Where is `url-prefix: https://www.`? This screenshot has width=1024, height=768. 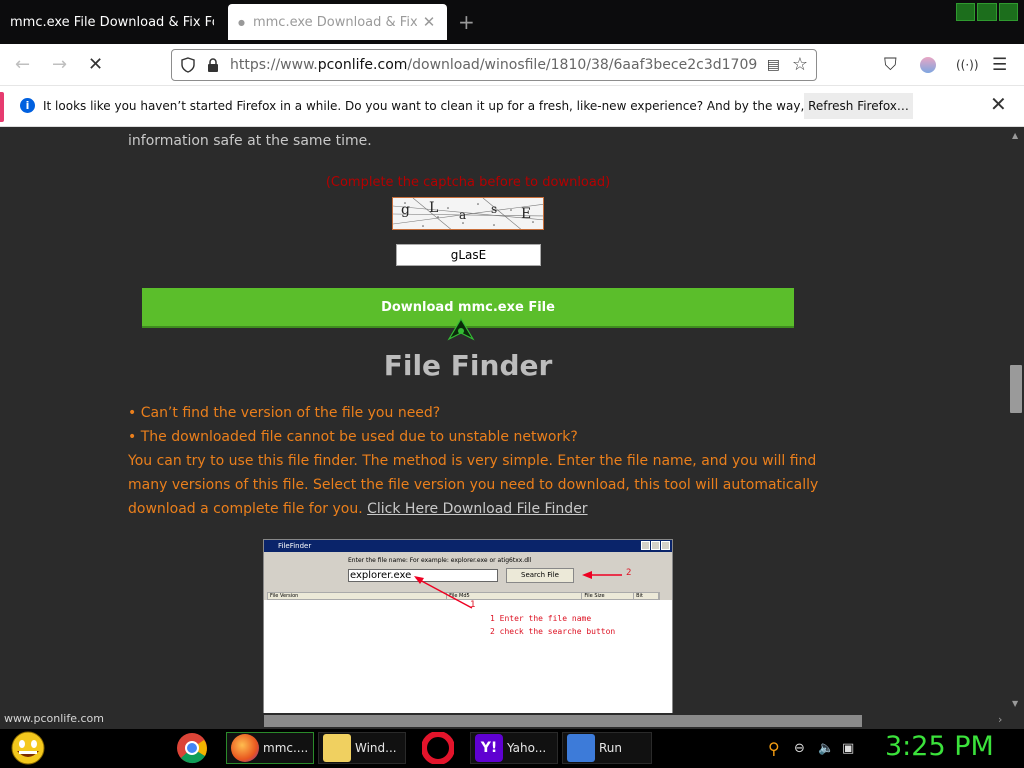 url-prefix: https://www. is located at coordinates (274, 65).